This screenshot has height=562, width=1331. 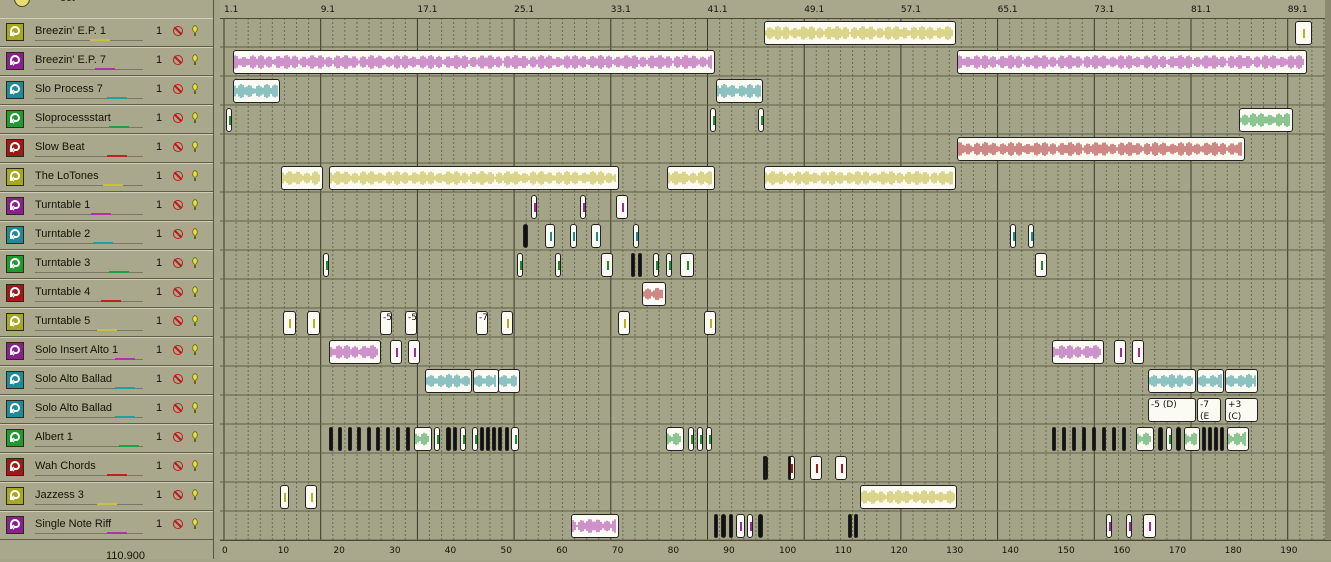 I want to click on track-row: Turntable 4 1, so click(x=106, y=293).